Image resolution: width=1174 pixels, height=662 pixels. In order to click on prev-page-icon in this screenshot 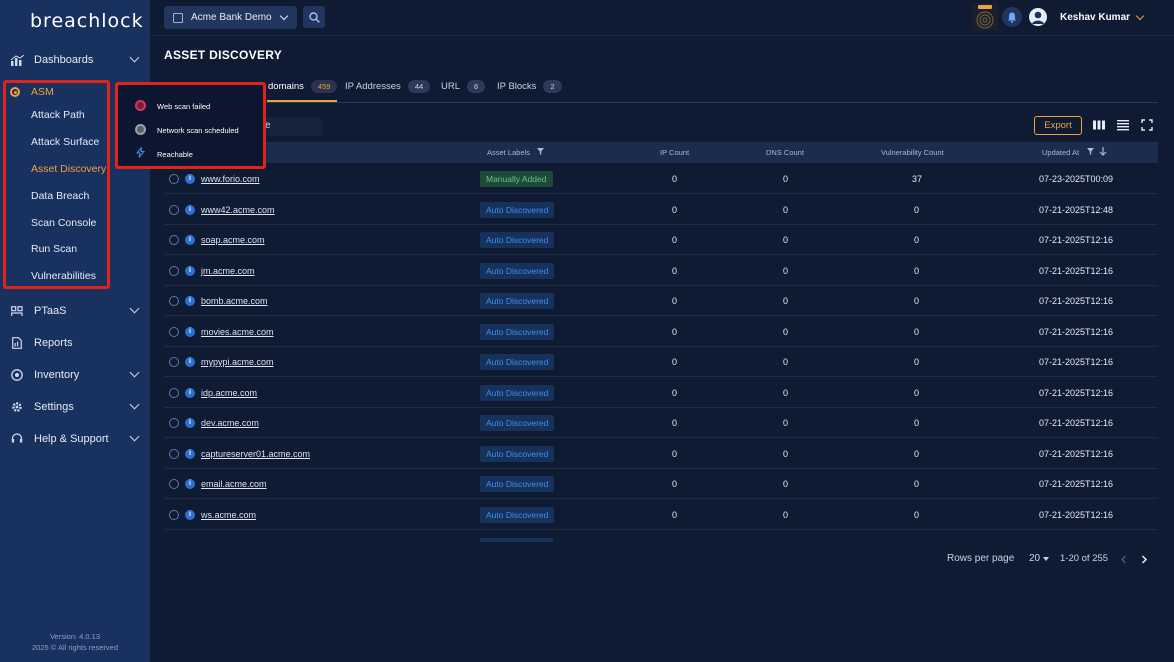, I will do `click(1123, 559)`.